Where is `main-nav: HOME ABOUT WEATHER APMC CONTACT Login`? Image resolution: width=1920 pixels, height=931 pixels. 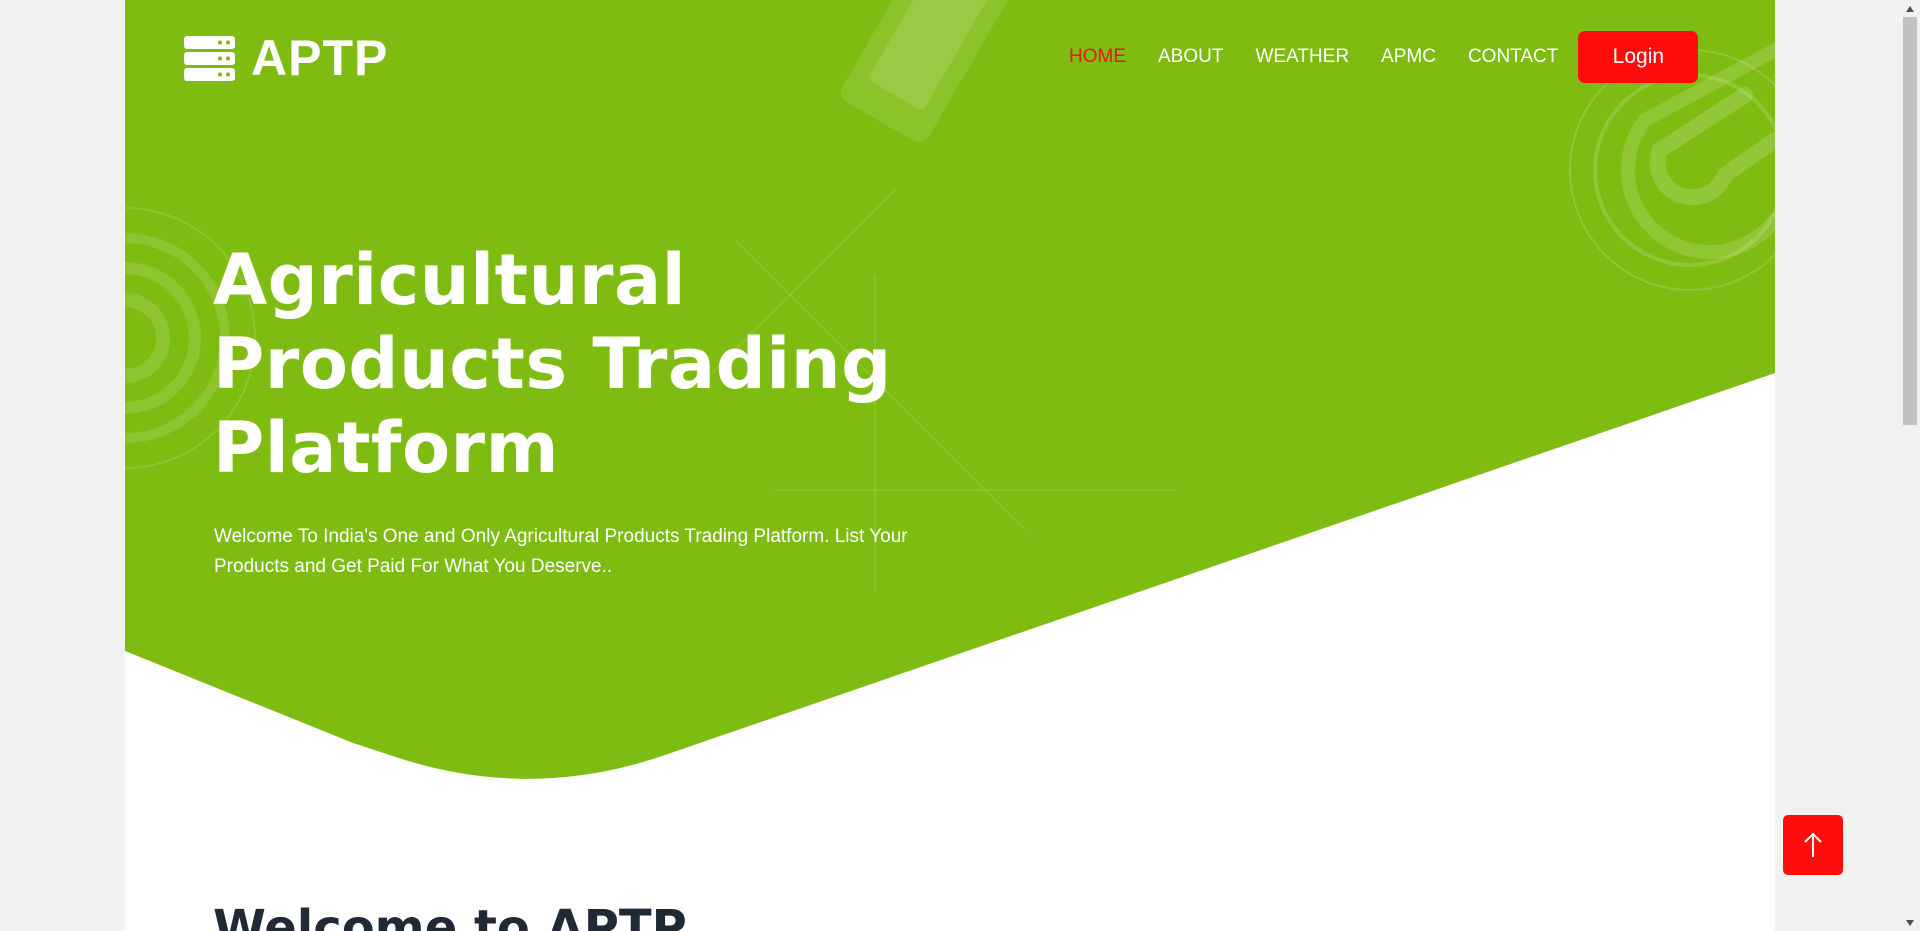 main-nav: HOME ABOUT WEATHER APMC CONTACT Login is located at coordinates (1384, 57).